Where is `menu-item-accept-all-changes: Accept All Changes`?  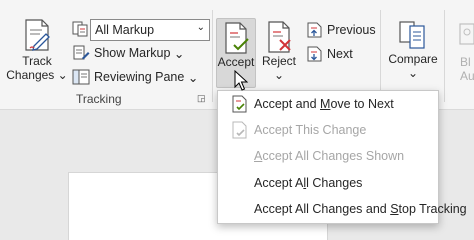 menu-item-accept-all-changes: Accept All Changes is located at coordinates (329, 183).